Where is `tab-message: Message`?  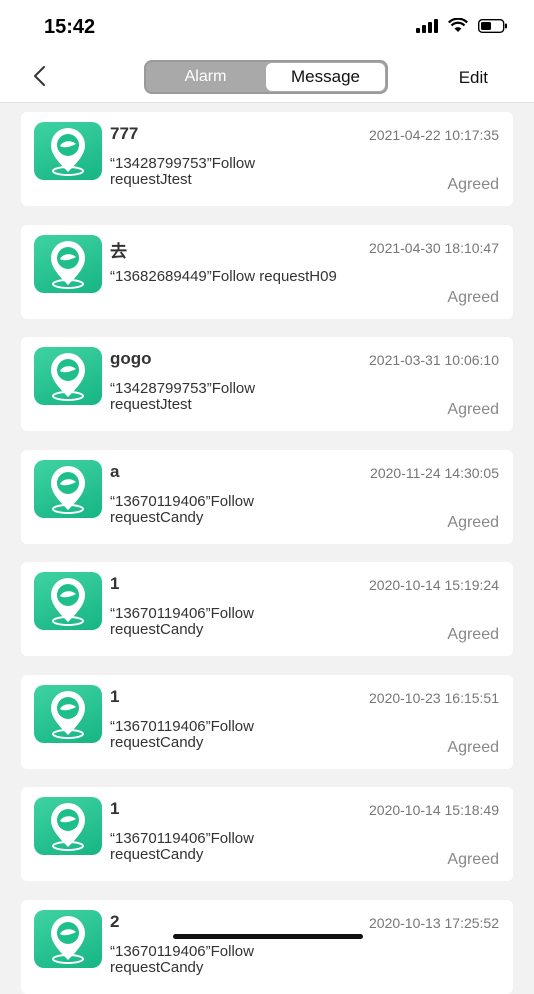
tab-message: Message is located at coordinates (325, 77).